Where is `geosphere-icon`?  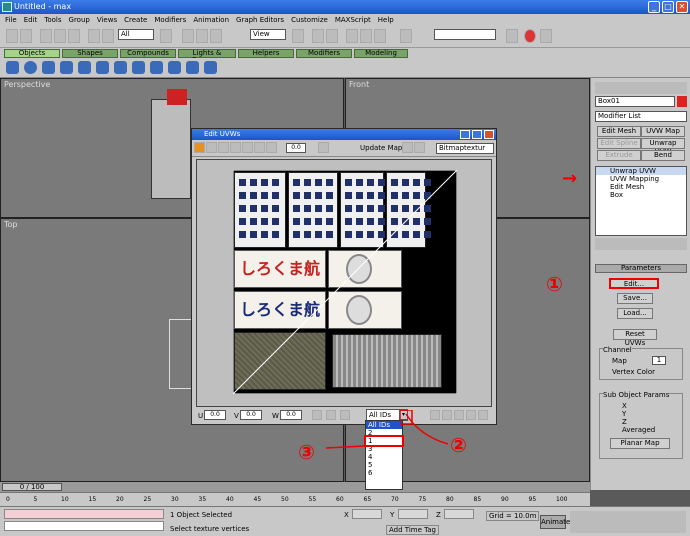
geosphere-icon is located at coordinates (120, 67).